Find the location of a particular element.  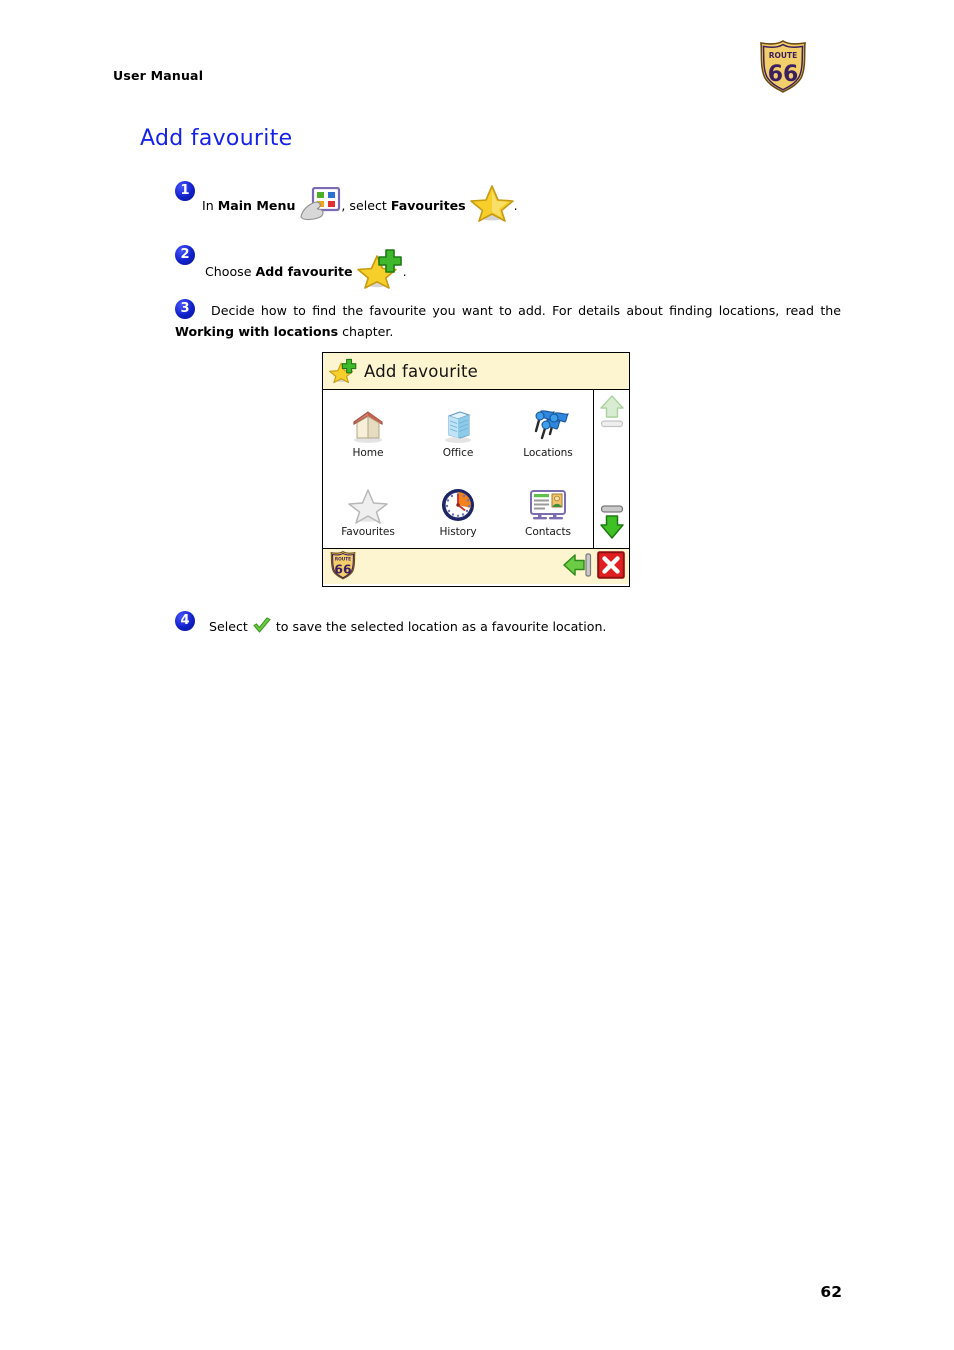

step-1-bold-favourites: Favourites is located at coordinates (428, 205).